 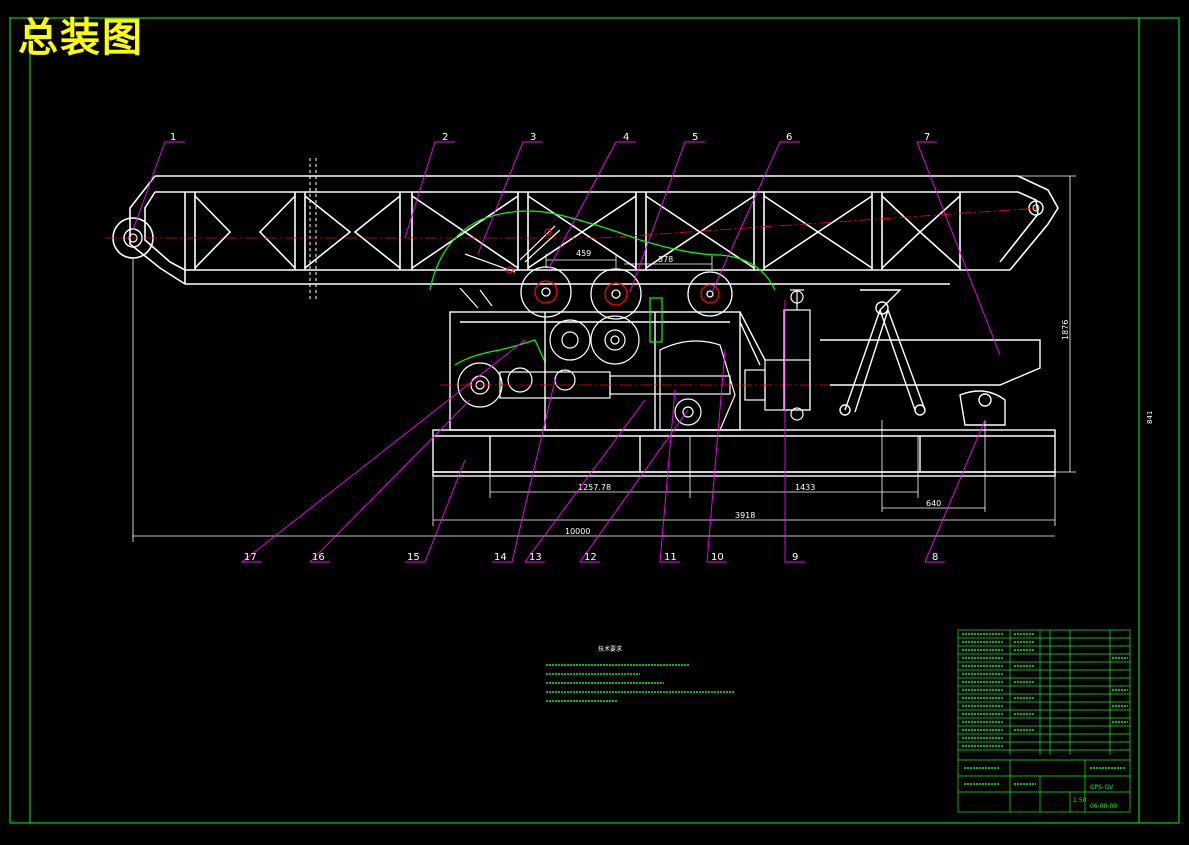 What do you see at coordinates (1065, 330) in the screenshot?
I see `dim-1876: 1876` at bounding box center [1065, 330].